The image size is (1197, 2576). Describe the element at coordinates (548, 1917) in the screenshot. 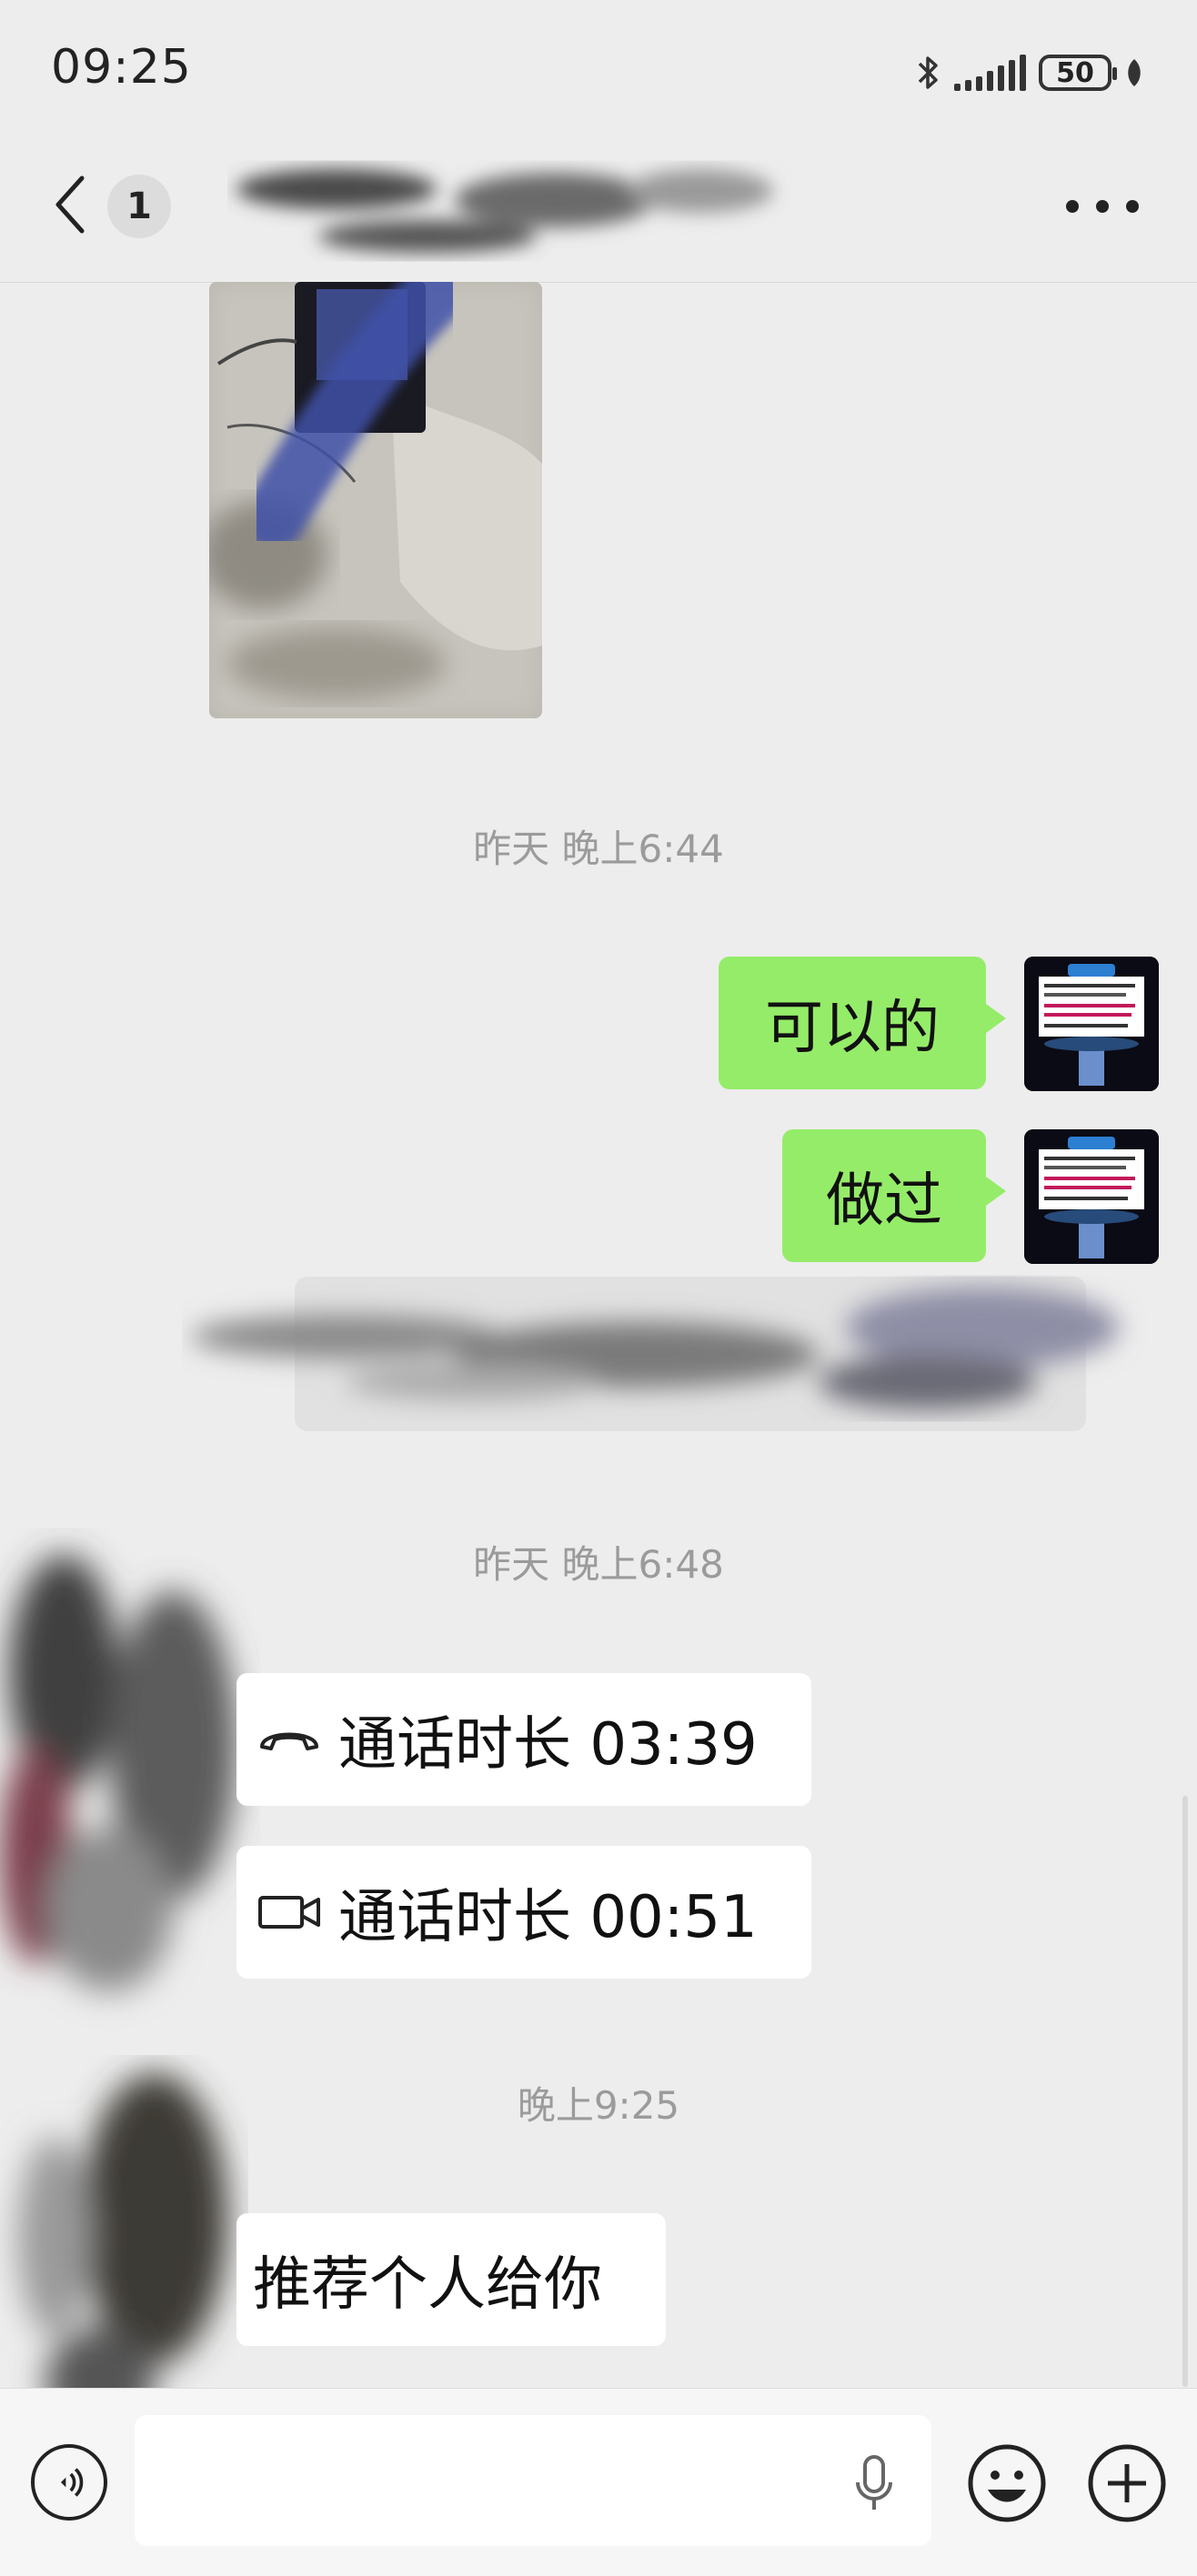

I see `call-duration-text: 通话时长 00:51` at that location.